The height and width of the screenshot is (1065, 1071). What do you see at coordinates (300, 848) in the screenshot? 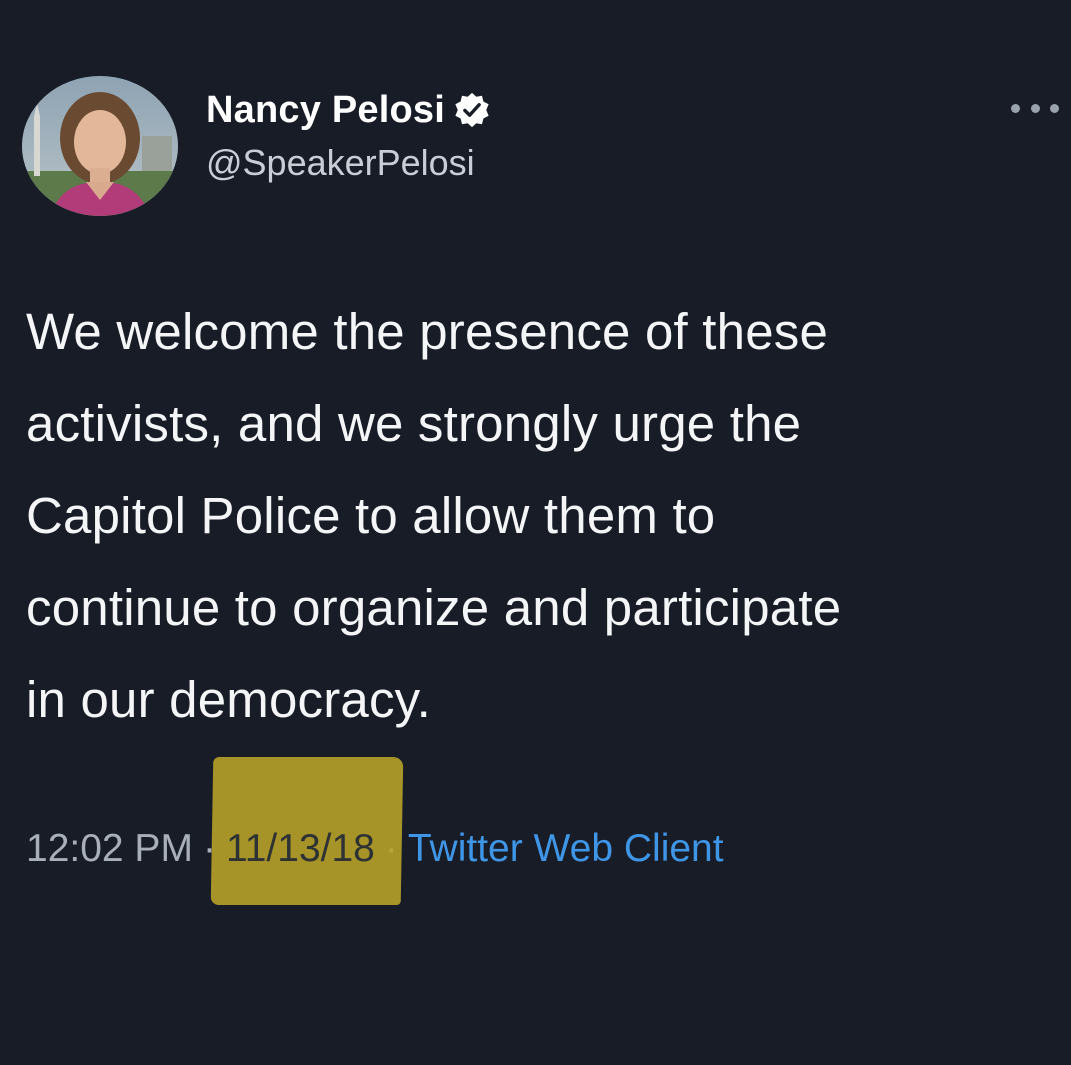
I see `tweet-date: 11/13/18` at bounding box center [300, 848].